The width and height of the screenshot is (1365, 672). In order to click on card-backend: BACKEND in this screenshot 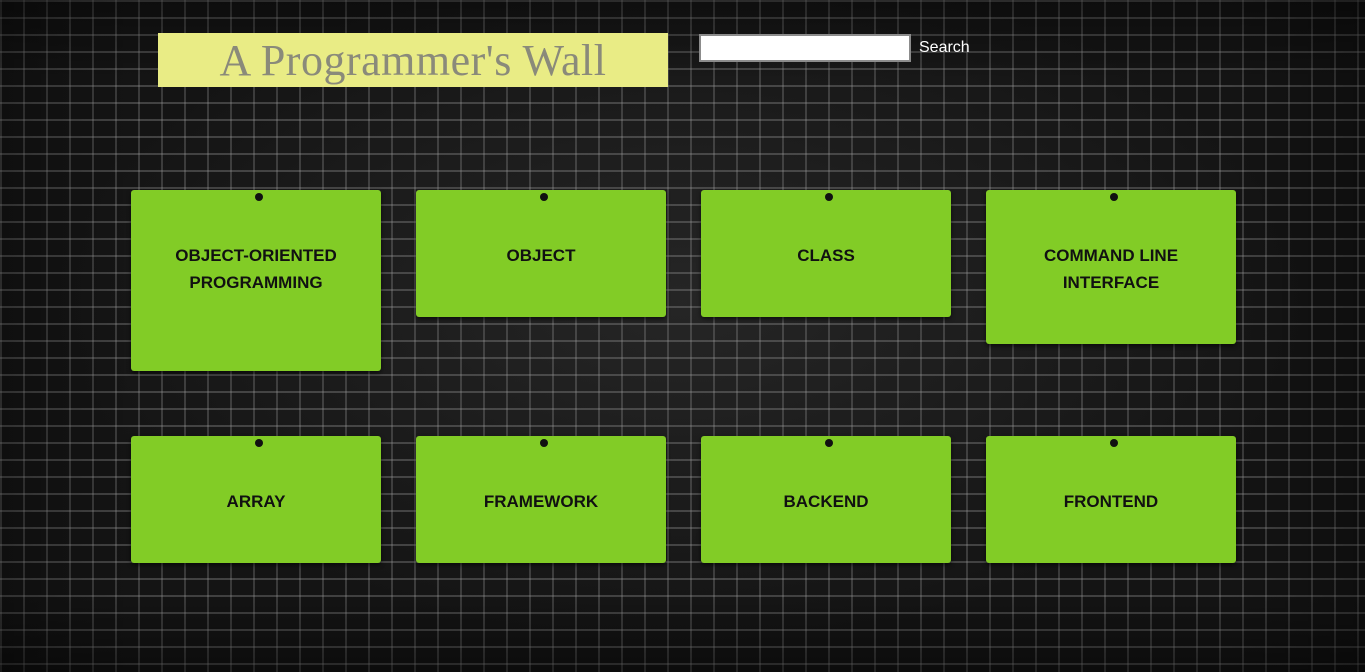, I will do `click(826, 499)`.